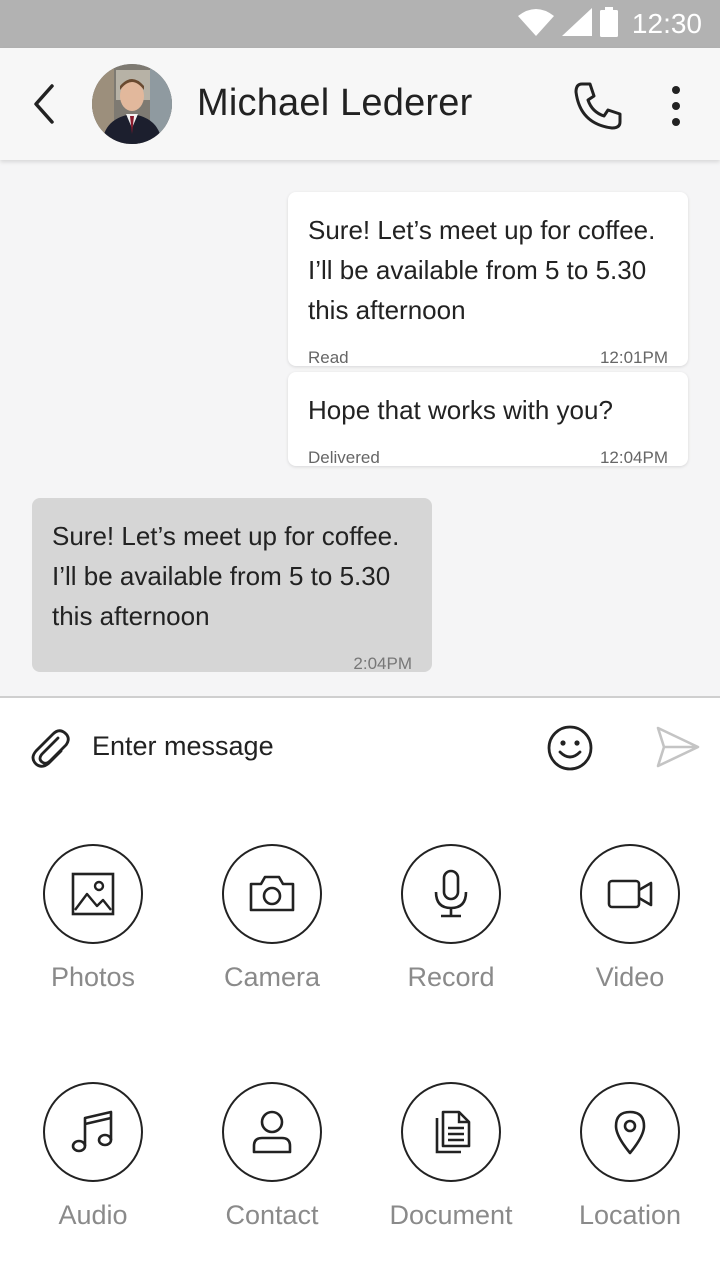 The width and height of the screenshot is (720, 1280). I want to click on video-icon, so click(630, 894).